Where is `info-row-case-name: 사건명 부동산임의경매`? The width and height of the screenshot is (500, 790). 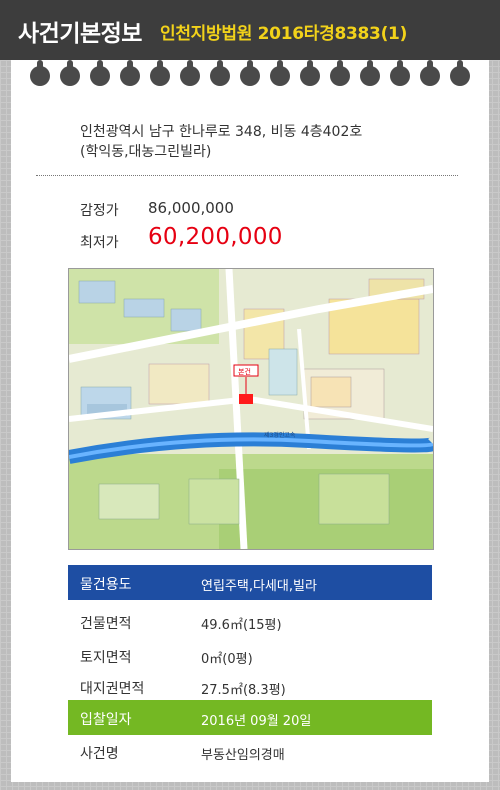 info-row-case-name: 사건명 부동산임의경매 is located at coordinates (250, 751).